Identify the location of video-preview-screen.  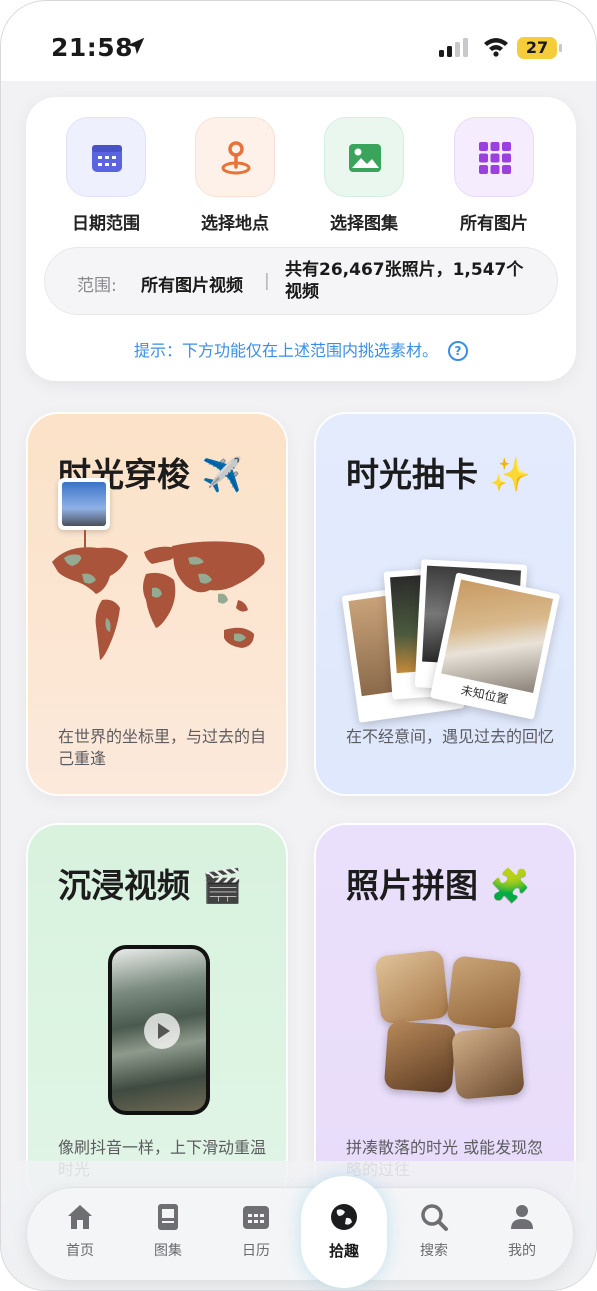
(159, 1030).